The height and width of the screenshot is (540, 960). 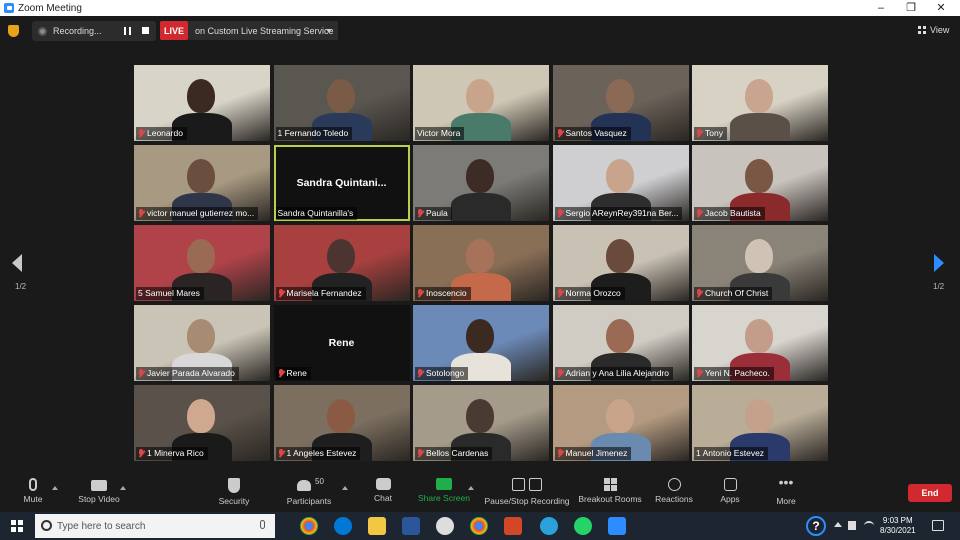 What do you see at coordinates (617, 526) in the screenshot?
I see `zoom-taskbar-icon` at bounding box center [617, 526].